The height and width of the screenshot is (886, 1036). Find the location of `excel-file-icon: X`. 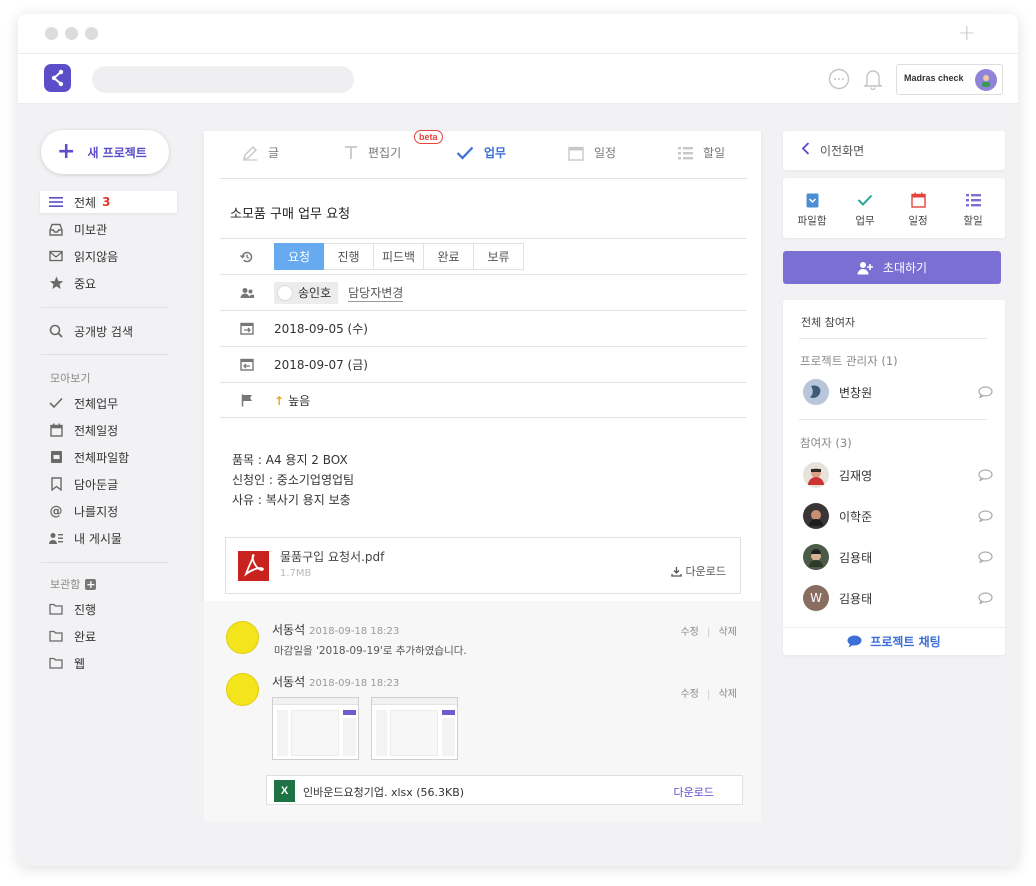

excel-file-icon: X is located at coordinates (284, 791).